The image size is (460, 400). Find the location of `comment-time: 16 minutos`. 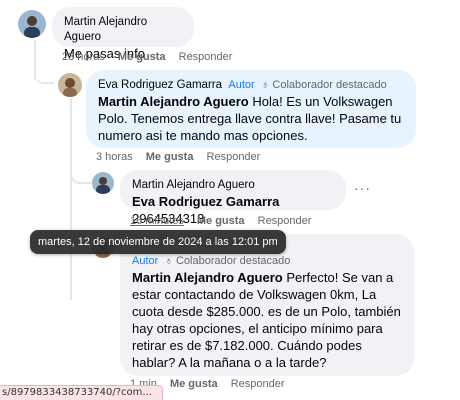

comment-time: 16 minutos is located at coordinates (157, 221).